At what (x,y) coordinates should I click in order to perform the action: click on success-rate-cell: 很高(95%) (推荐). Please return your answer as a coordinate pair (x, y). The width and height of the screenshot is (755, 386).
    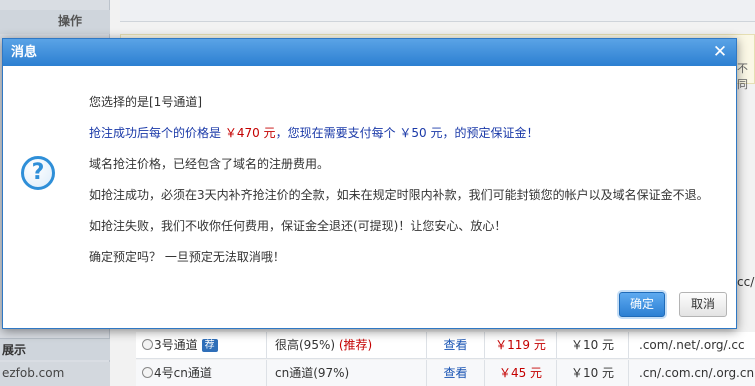
    Looking at the image, I should click on (346, 345).